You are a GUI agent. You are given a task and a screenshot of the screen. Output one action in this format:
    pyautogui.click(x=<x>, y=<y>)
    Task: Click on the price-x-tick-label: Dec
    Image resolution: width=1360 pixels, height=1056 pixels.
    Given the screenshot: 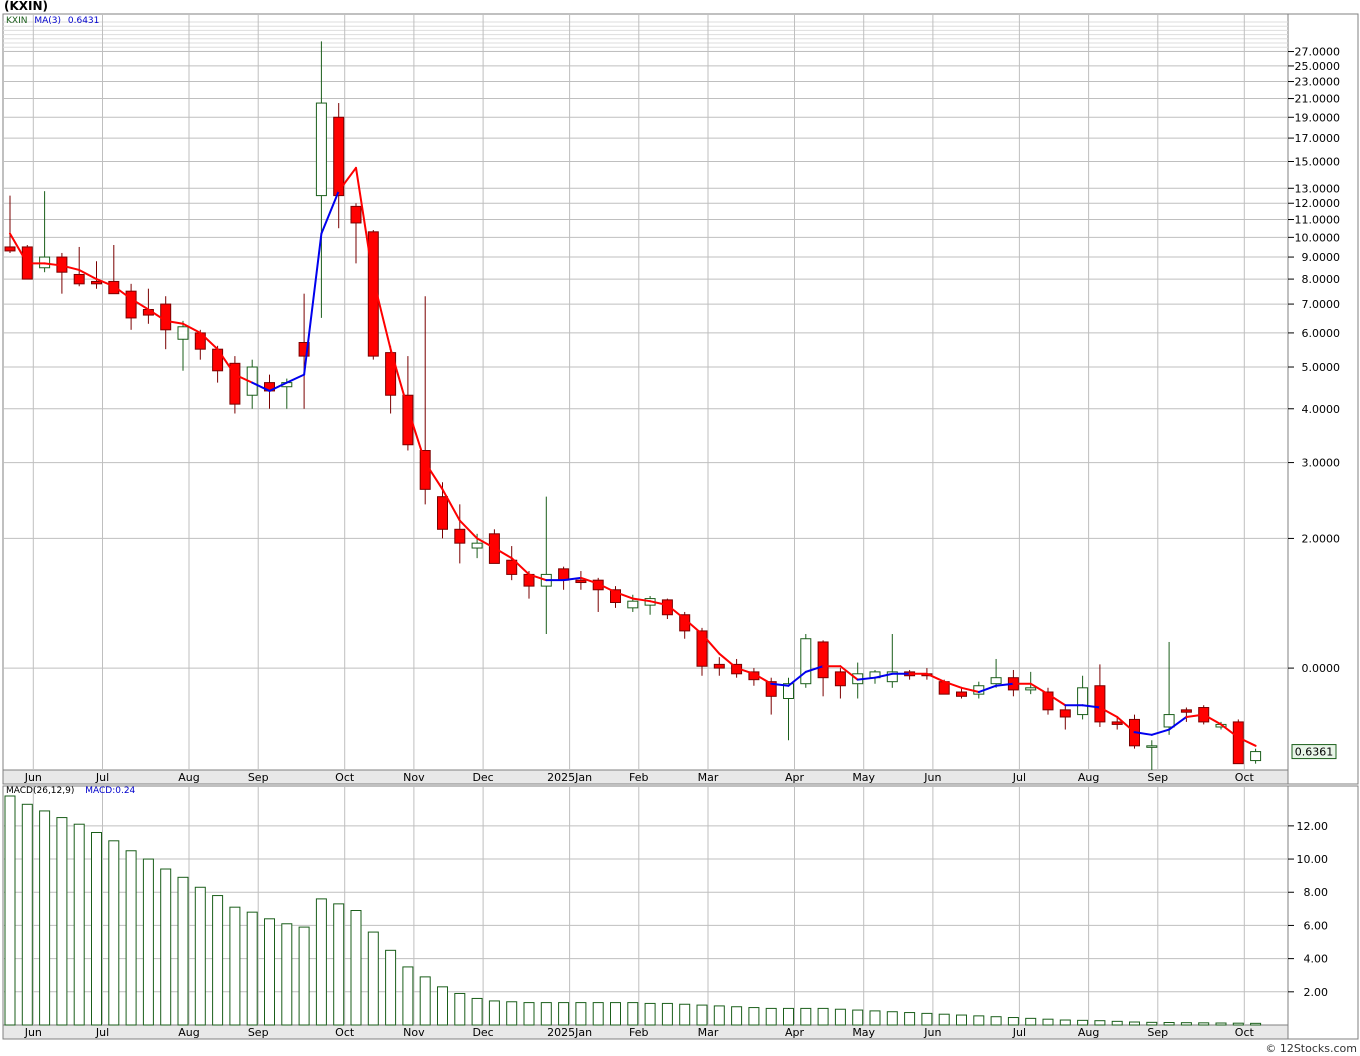 What is the action you would take?
    pyautogui.click(x=482, y=777)
    